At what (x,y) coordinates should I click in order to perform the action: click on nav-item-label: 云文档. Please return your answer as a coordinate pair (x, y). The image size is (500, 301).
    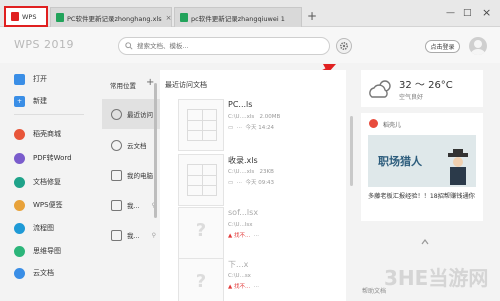
    Looking at the image, I should click on (137, 146).